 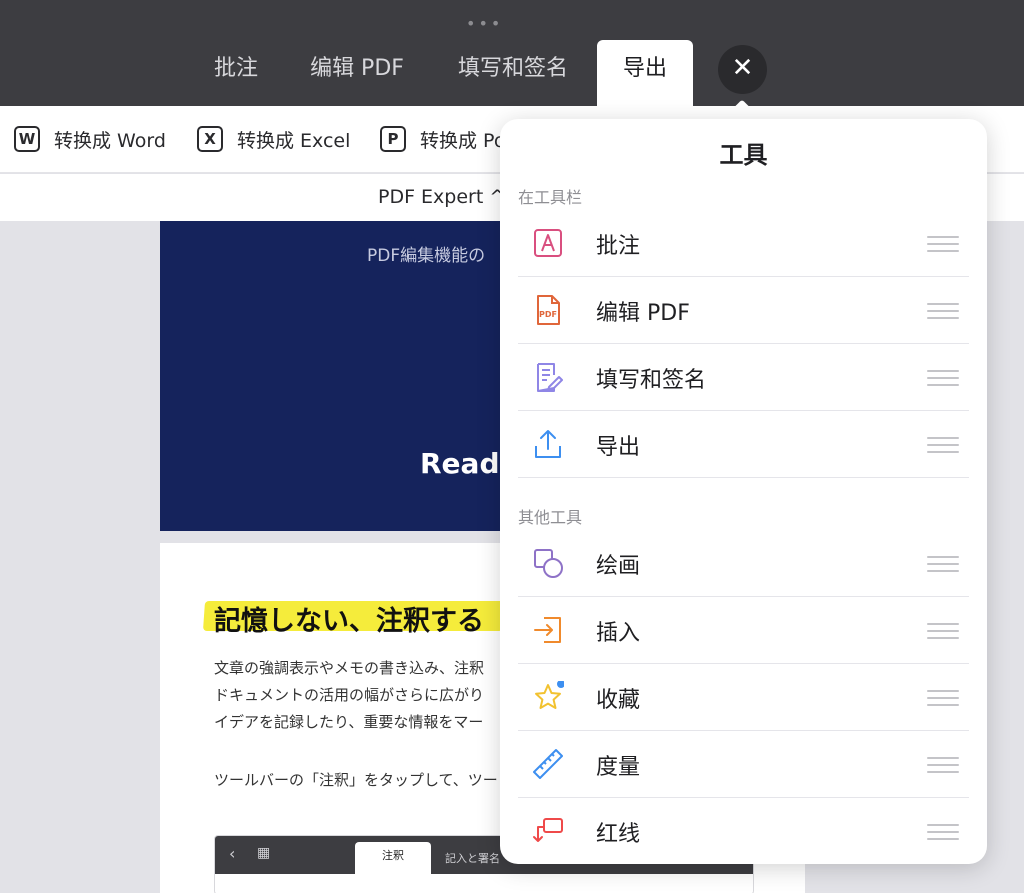 I want to click on tool-label-measure: 度量, so click(x=618, y=767).